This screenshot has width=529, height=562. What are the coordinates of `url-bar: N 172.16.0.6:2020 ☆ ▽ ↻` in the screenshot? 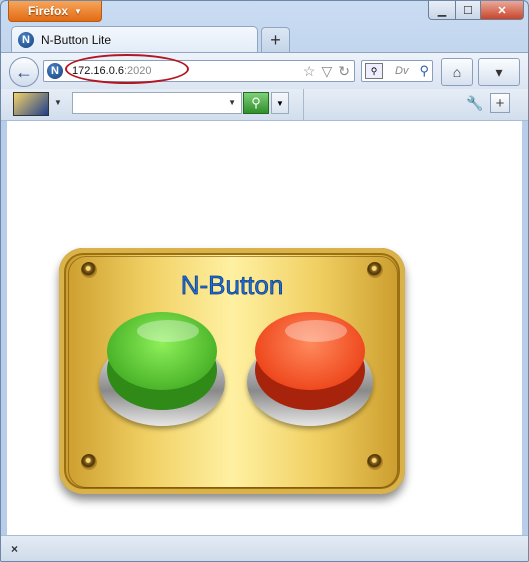 It's located at (199, 69).